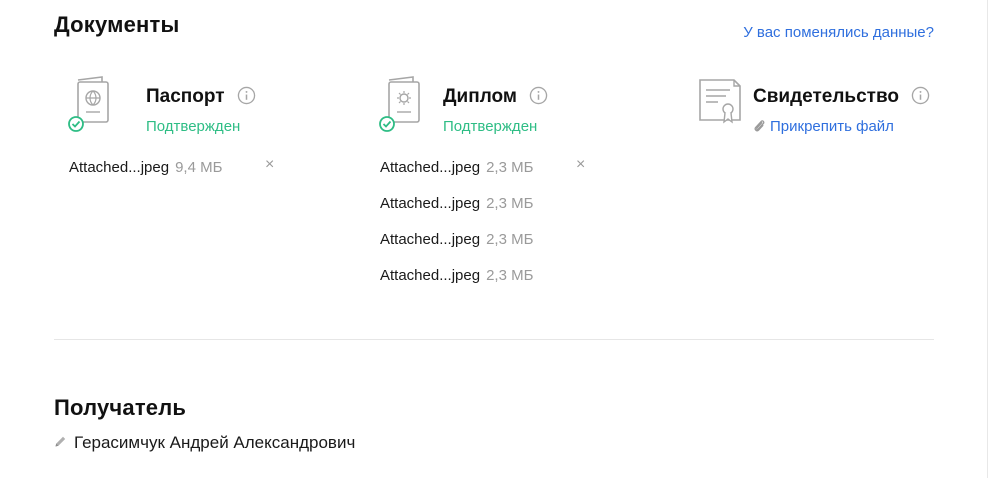 The height and width of the screenshot is (478, 988). I want to click on file-row: Attached...jpeg 2,3 МБ ×, so click(482, 175).